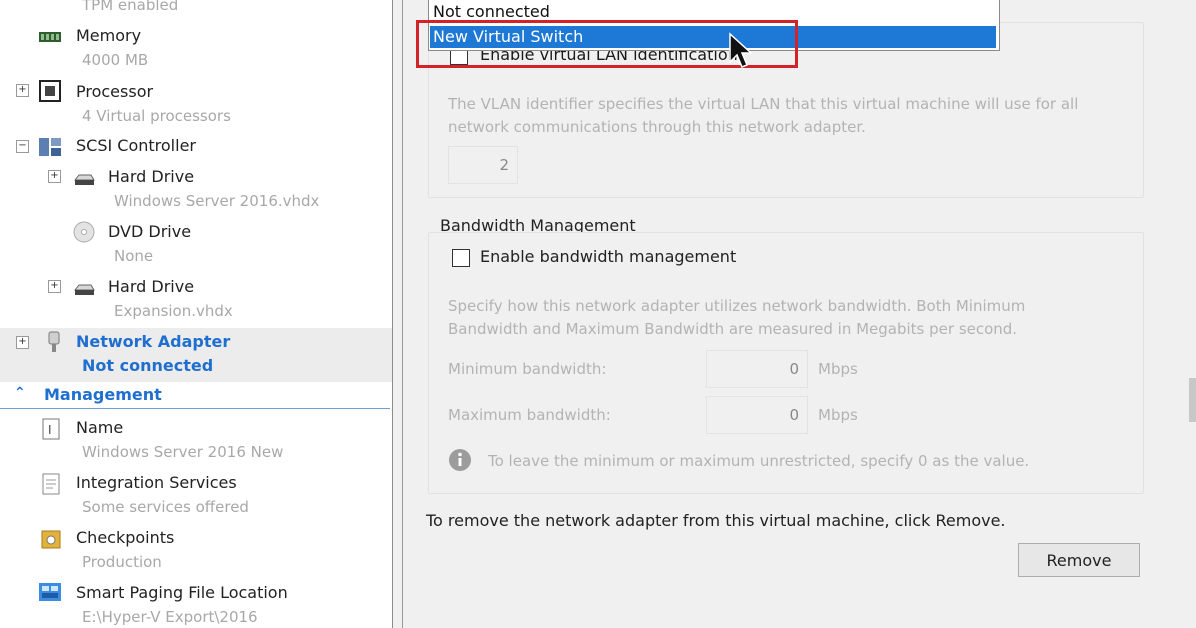  What do you see at coordinates (527, 369) in the screenshot?
I see `min-bandwidth-label: Minimum bandwidth:` at bounding box center [527, 369].